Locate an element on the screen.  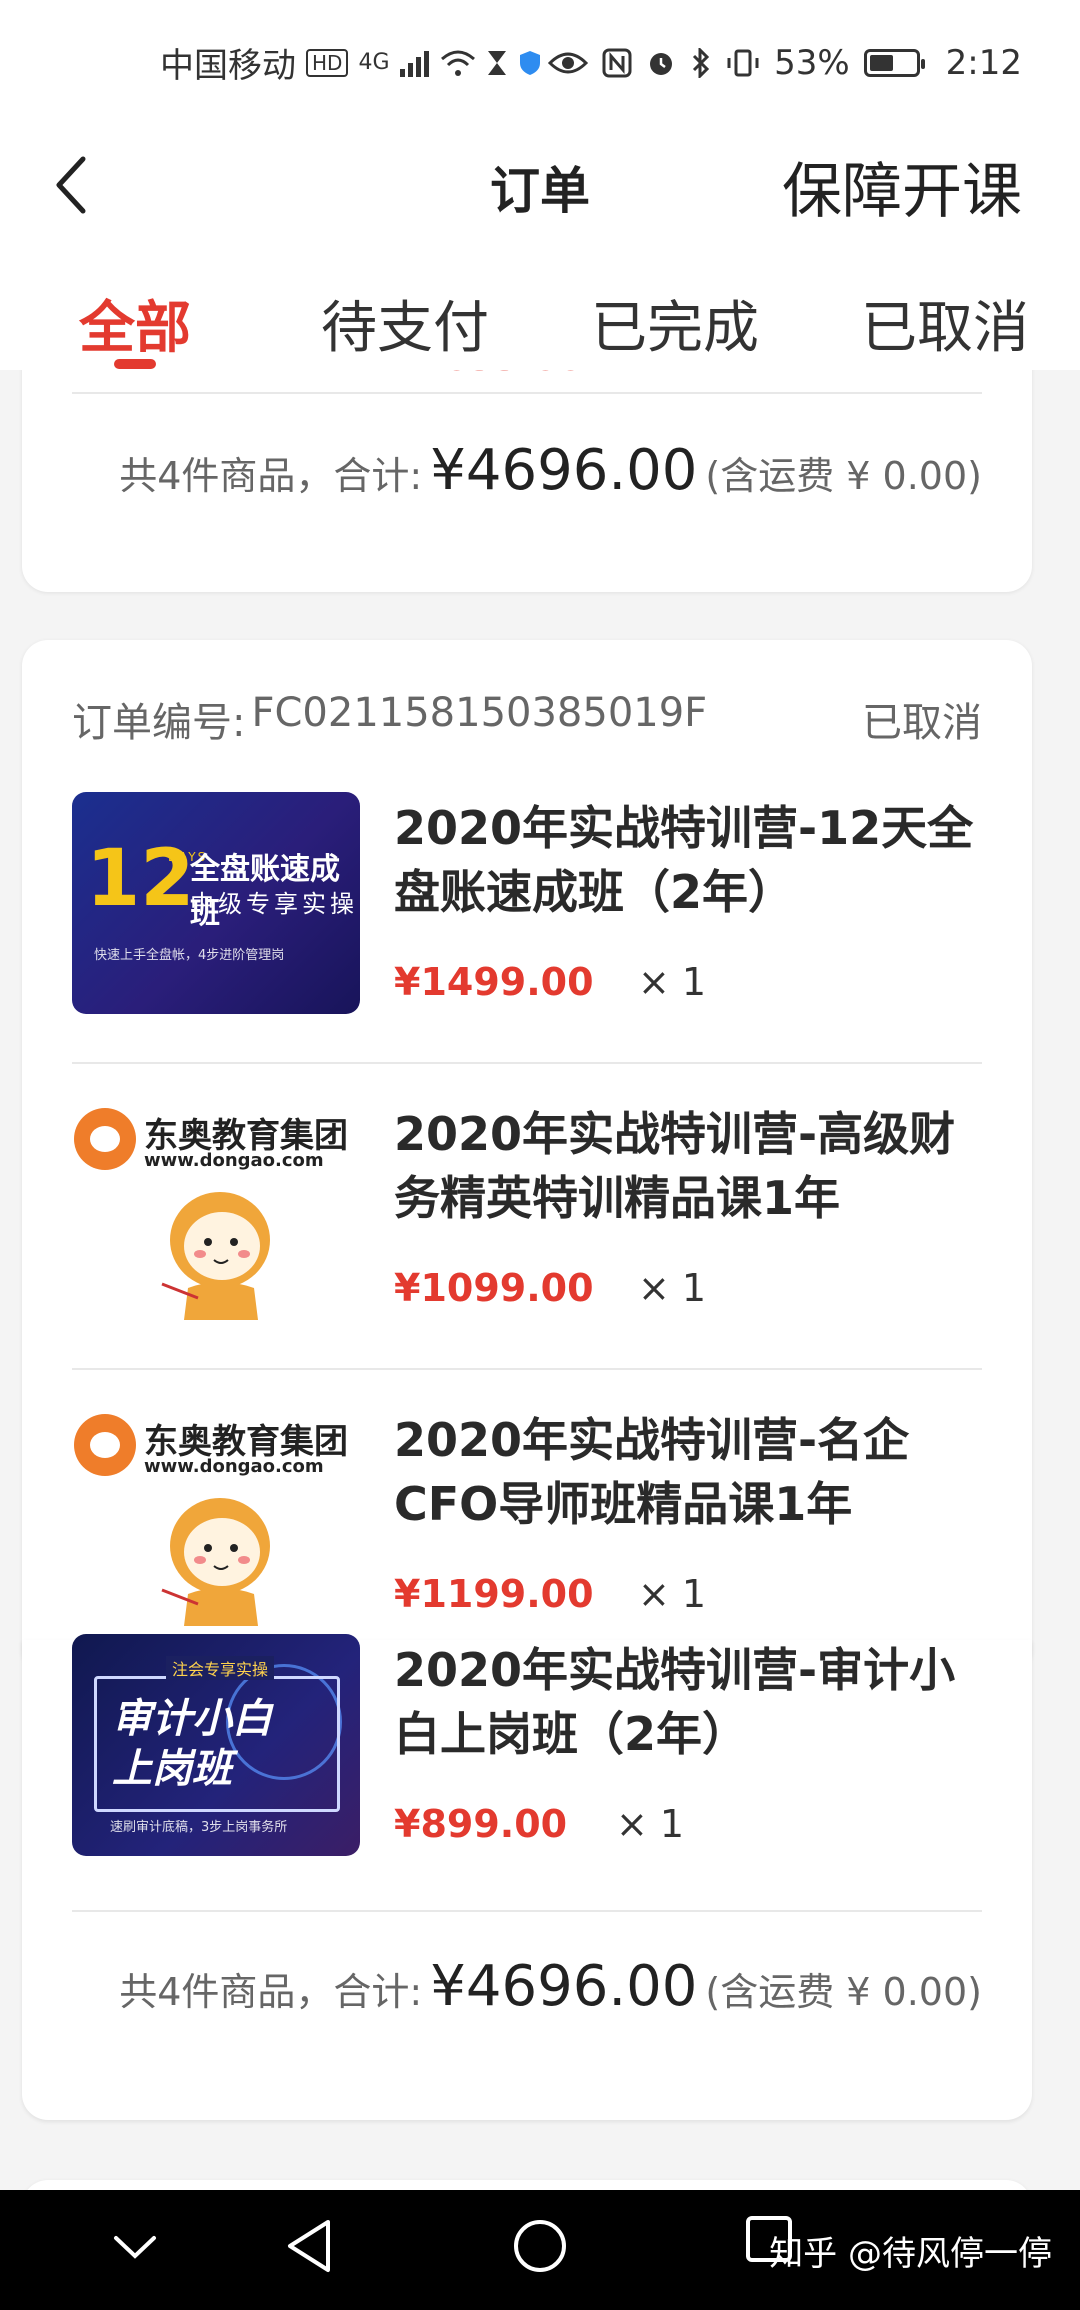
tab-all: 全部 is located at coordinates (135, 304).